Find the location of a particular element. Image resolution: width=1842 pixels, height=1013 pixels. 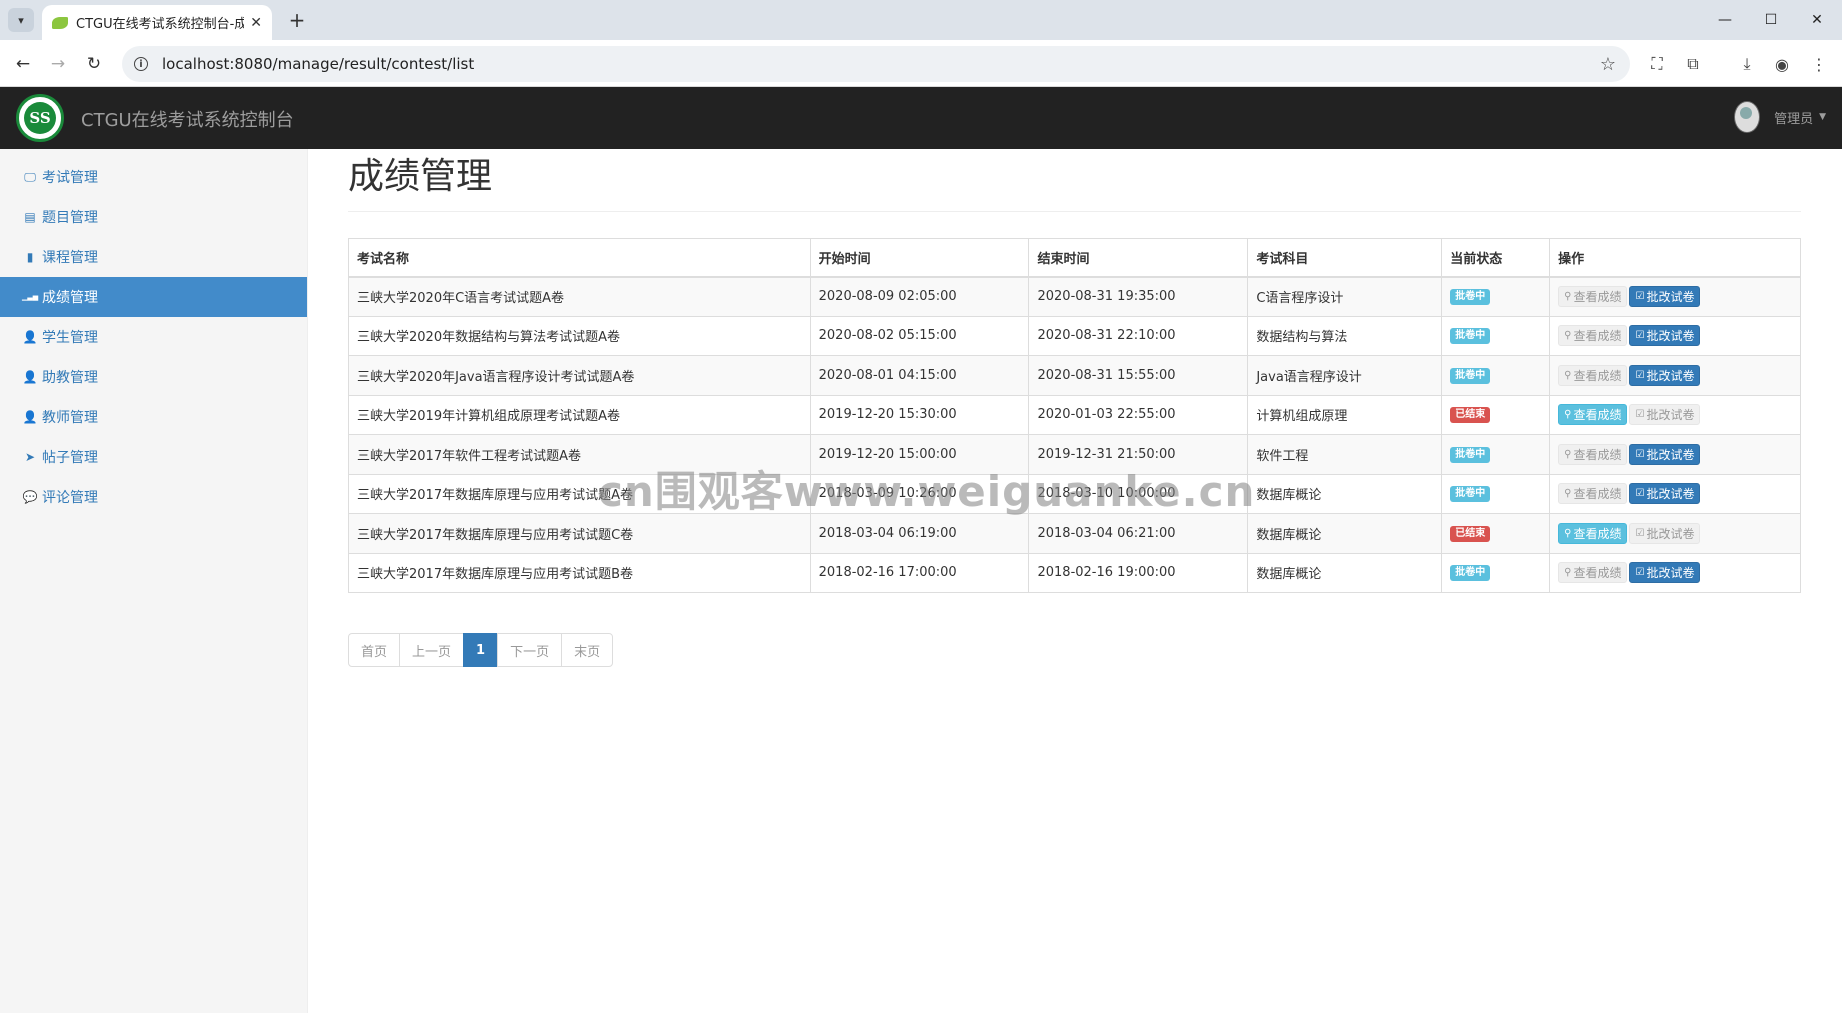

sidebar-item-2: ▮ 课程管理 is located at coordinates (153, 257).